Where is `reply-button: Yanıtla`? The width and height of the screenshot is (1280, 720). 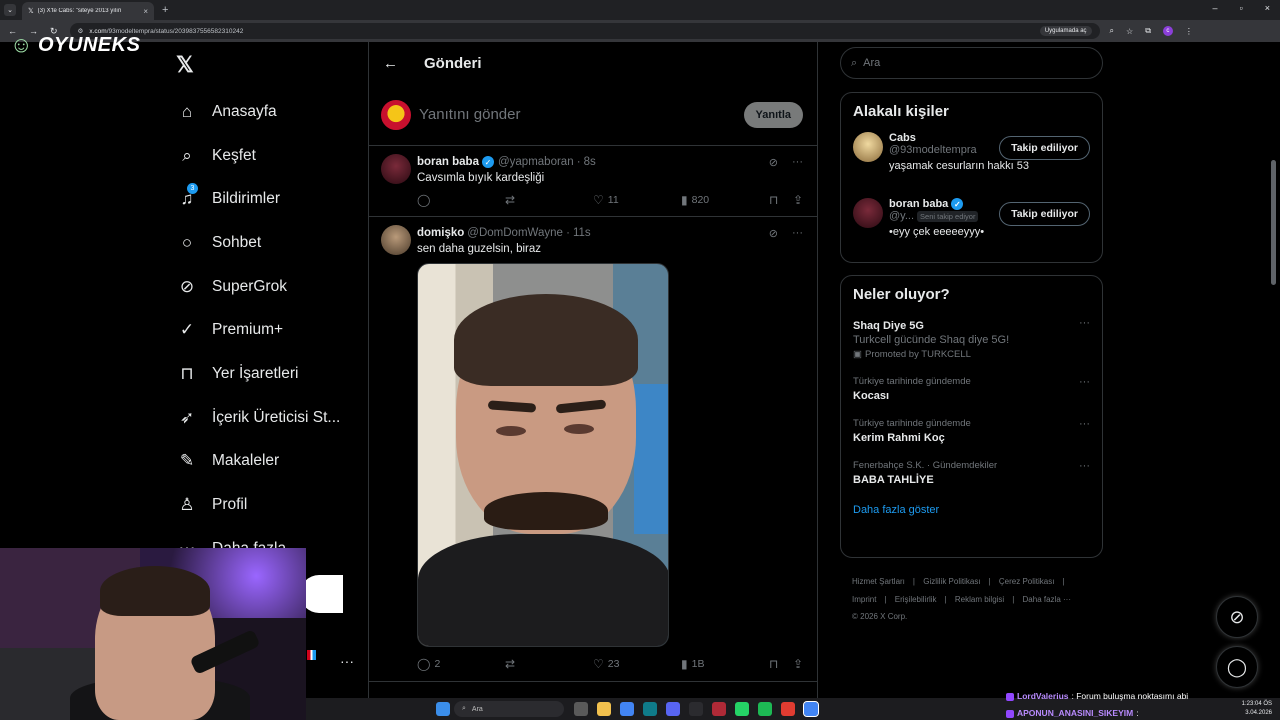 reply-button: Yanıtla is located at coordinates (773, 114).